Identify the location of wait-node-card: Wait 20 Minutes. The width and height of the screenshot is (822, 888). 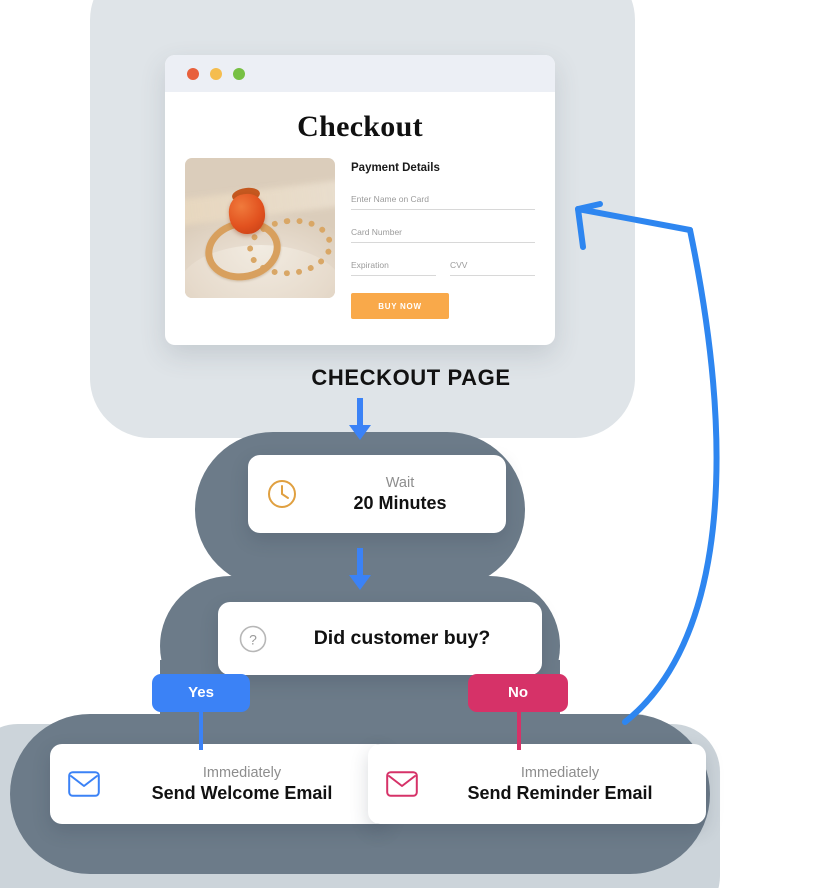
(377, 494).